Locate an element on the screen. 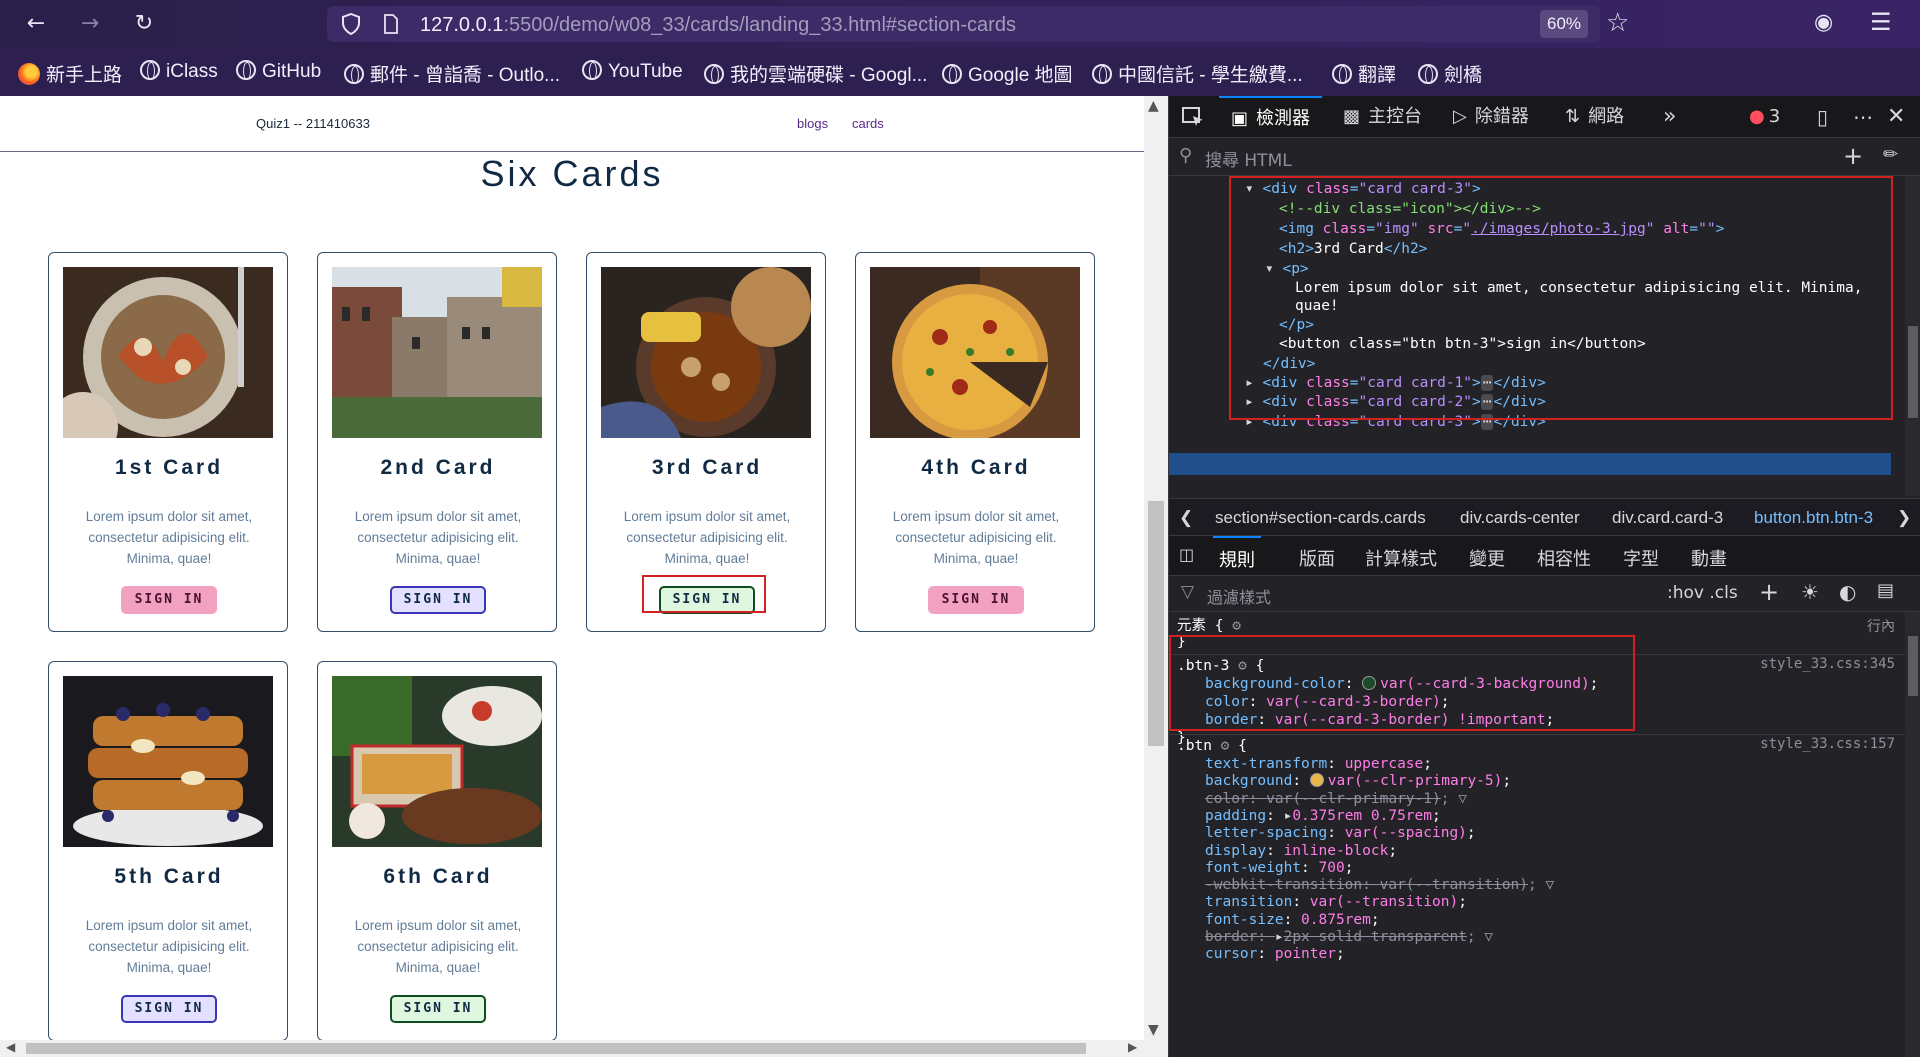 The image size is (1920, 1057). reload-icon: ↻ is located at coordinates (144, 24).